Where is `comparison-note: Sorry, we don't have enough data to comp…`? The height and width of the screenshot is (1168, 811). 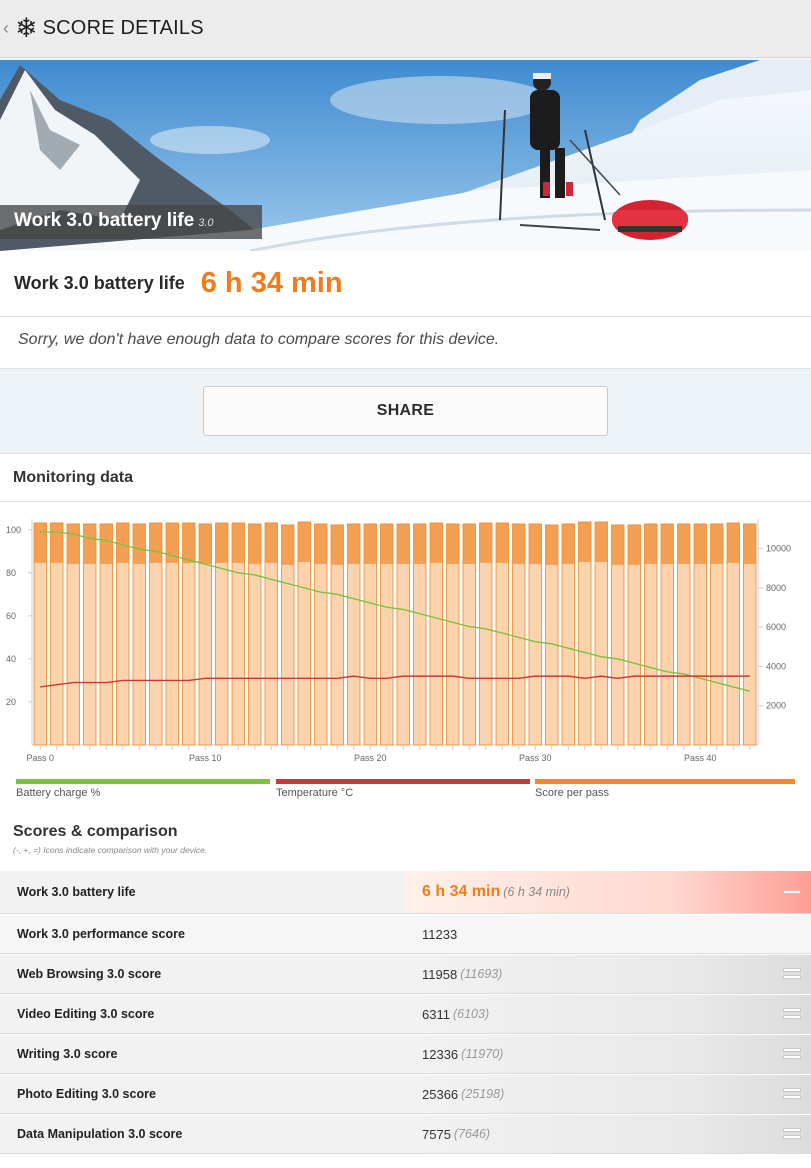 comparison-note: Sorry, we don't have enough data to comp… is located at coordinates (259, 339).